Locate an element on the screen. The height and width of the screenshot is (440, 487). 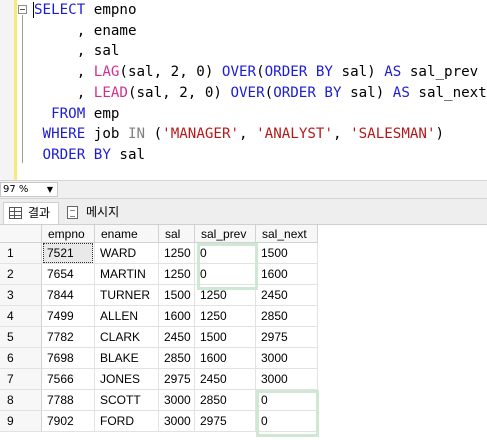
code-token: (sal, 2, 0) is located at coordinates (170, 72).